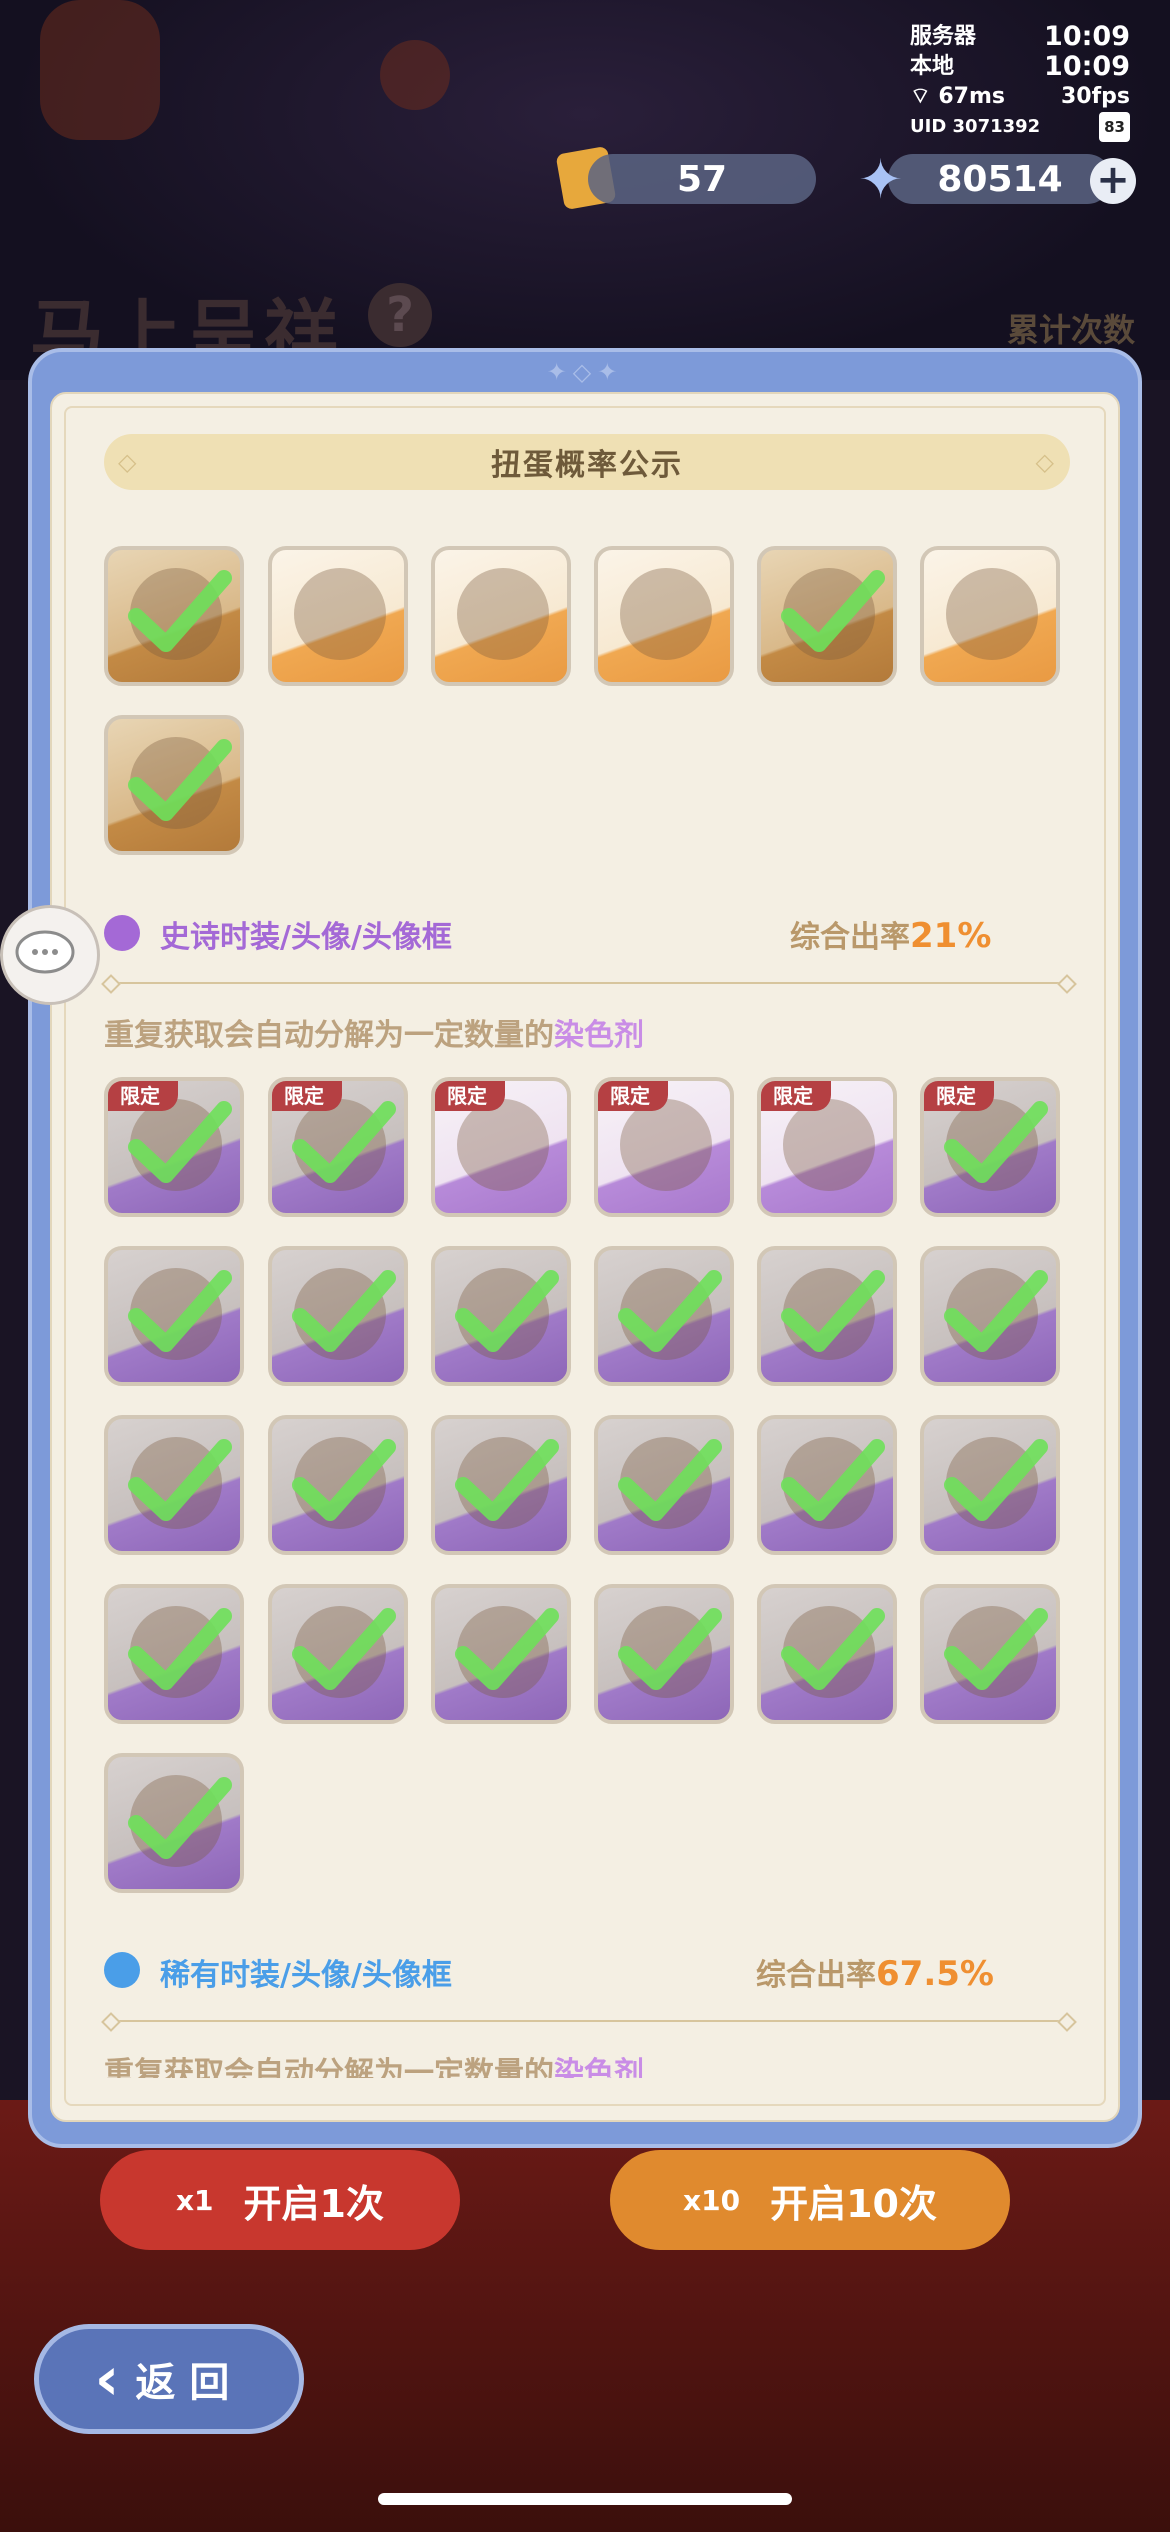  What do you see at coordinates (1000, 179) in the screenshot?
I see `crystal-count: 80514` at bounding box center [1000, 179].